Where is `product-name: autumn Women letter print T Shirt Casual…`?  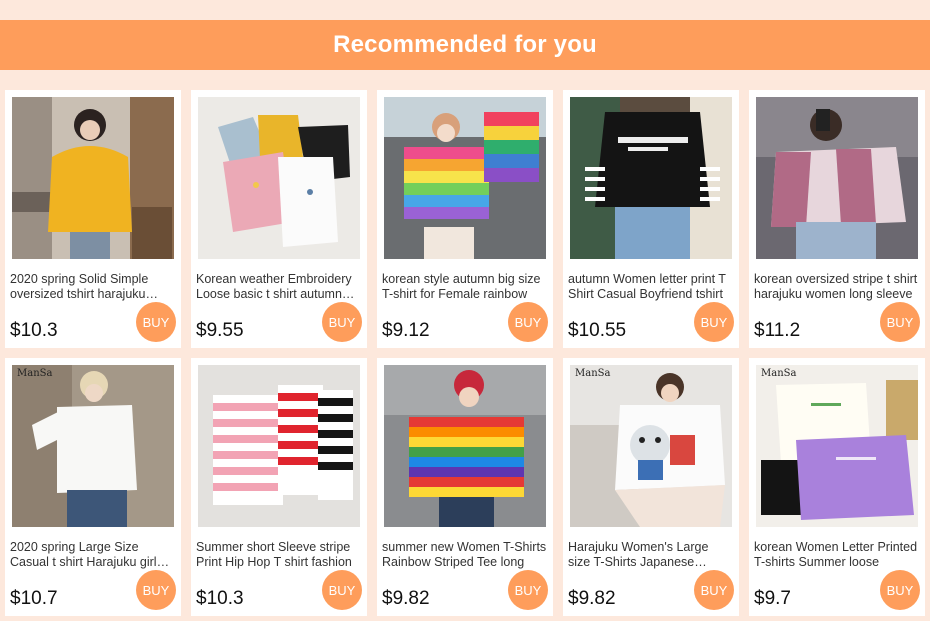
product-name: autumn Women letter print T Shirt Casual… is located at coordinates (651, 287).